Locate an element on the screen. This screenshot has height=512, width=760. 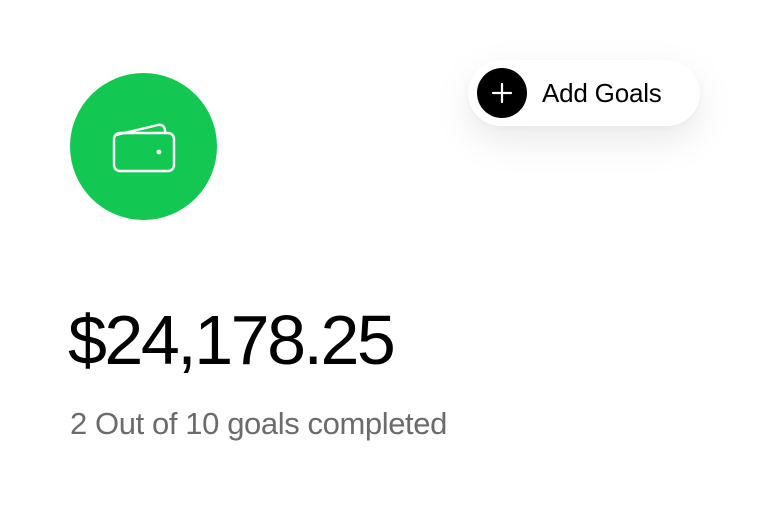
add-goals-button: Add Goals is located at coordinates (584, 93).